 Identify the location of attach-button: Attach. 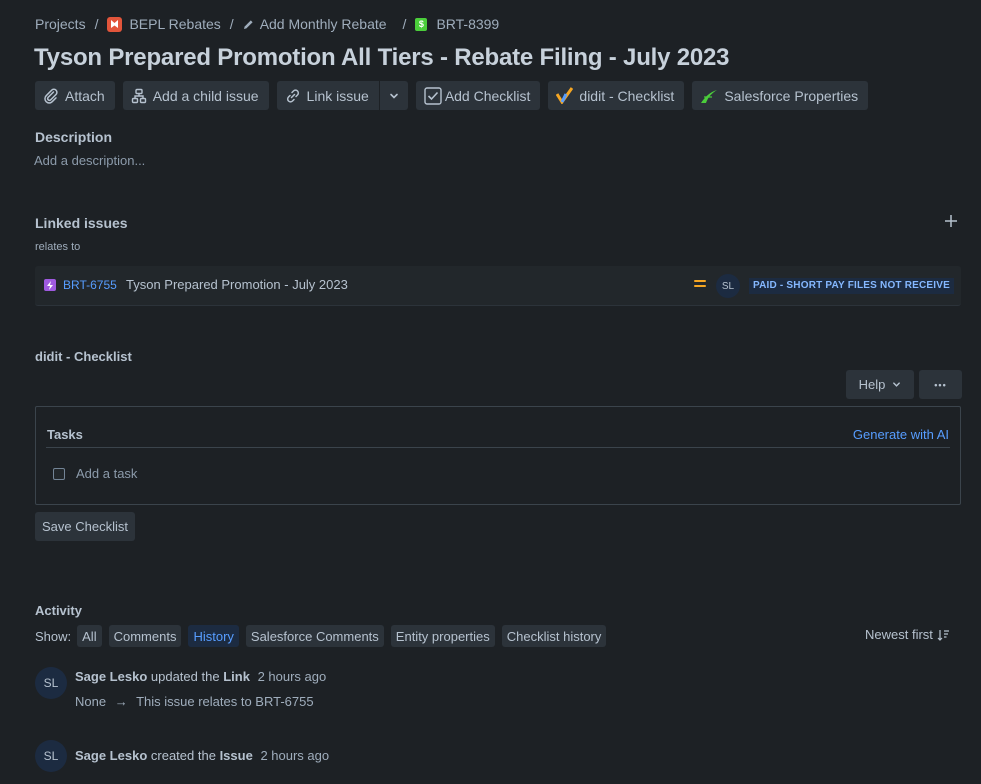
(75, 95).